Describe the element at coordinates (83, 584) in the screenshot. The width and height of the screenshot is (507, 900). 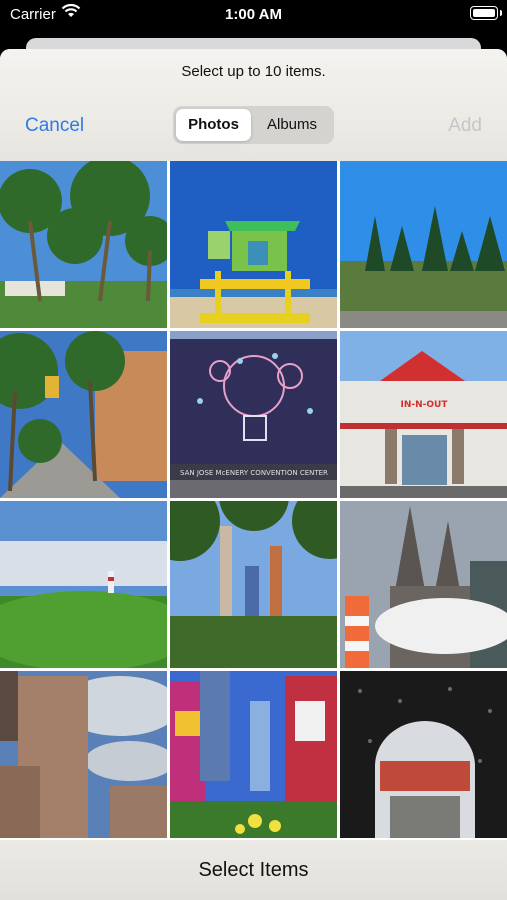
I see `photo-thumbnail-lighthouse-field` at that location.